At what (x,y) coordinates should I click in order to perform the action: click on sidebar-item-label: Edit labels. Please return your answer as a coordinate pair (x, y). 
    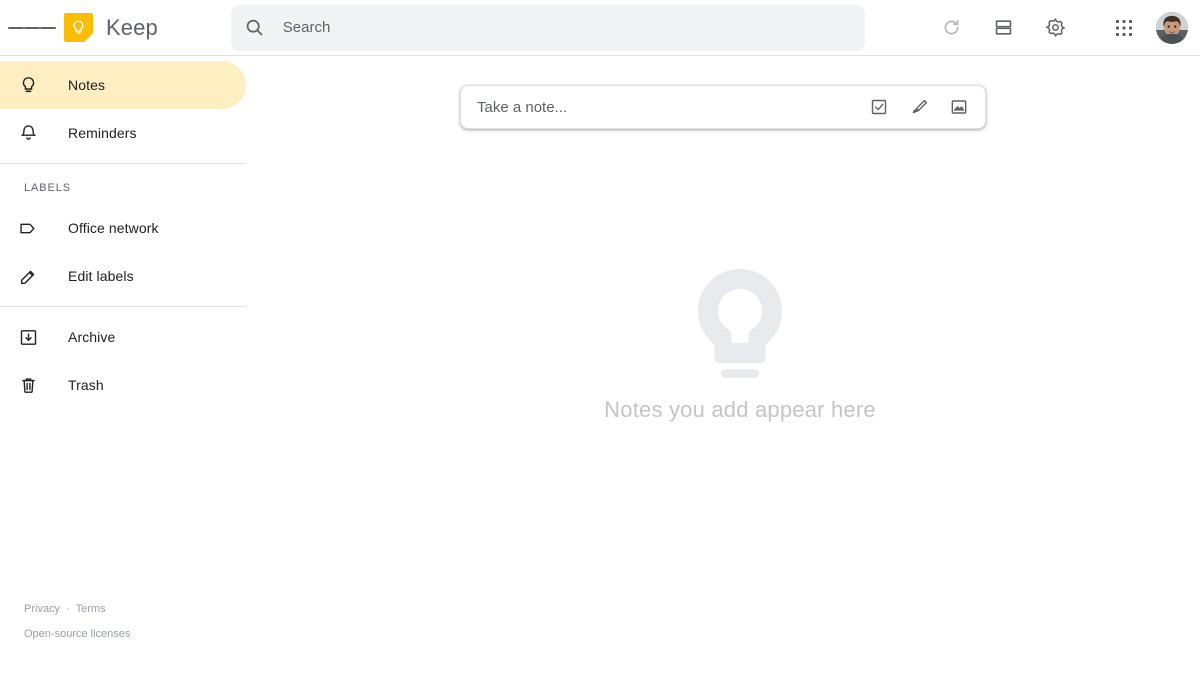
    Looking at the image, I should click on (101, 276).